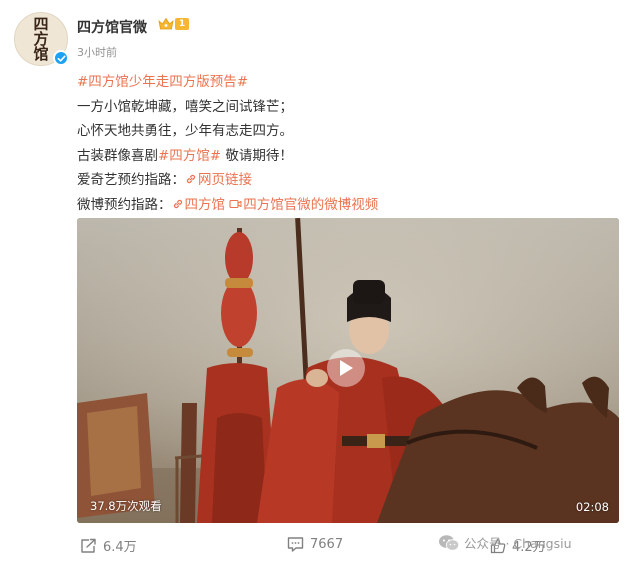 The height and width of the screenshot is (565, 634). I want to click on account-name: 四方馆官微, so click(112, 27).